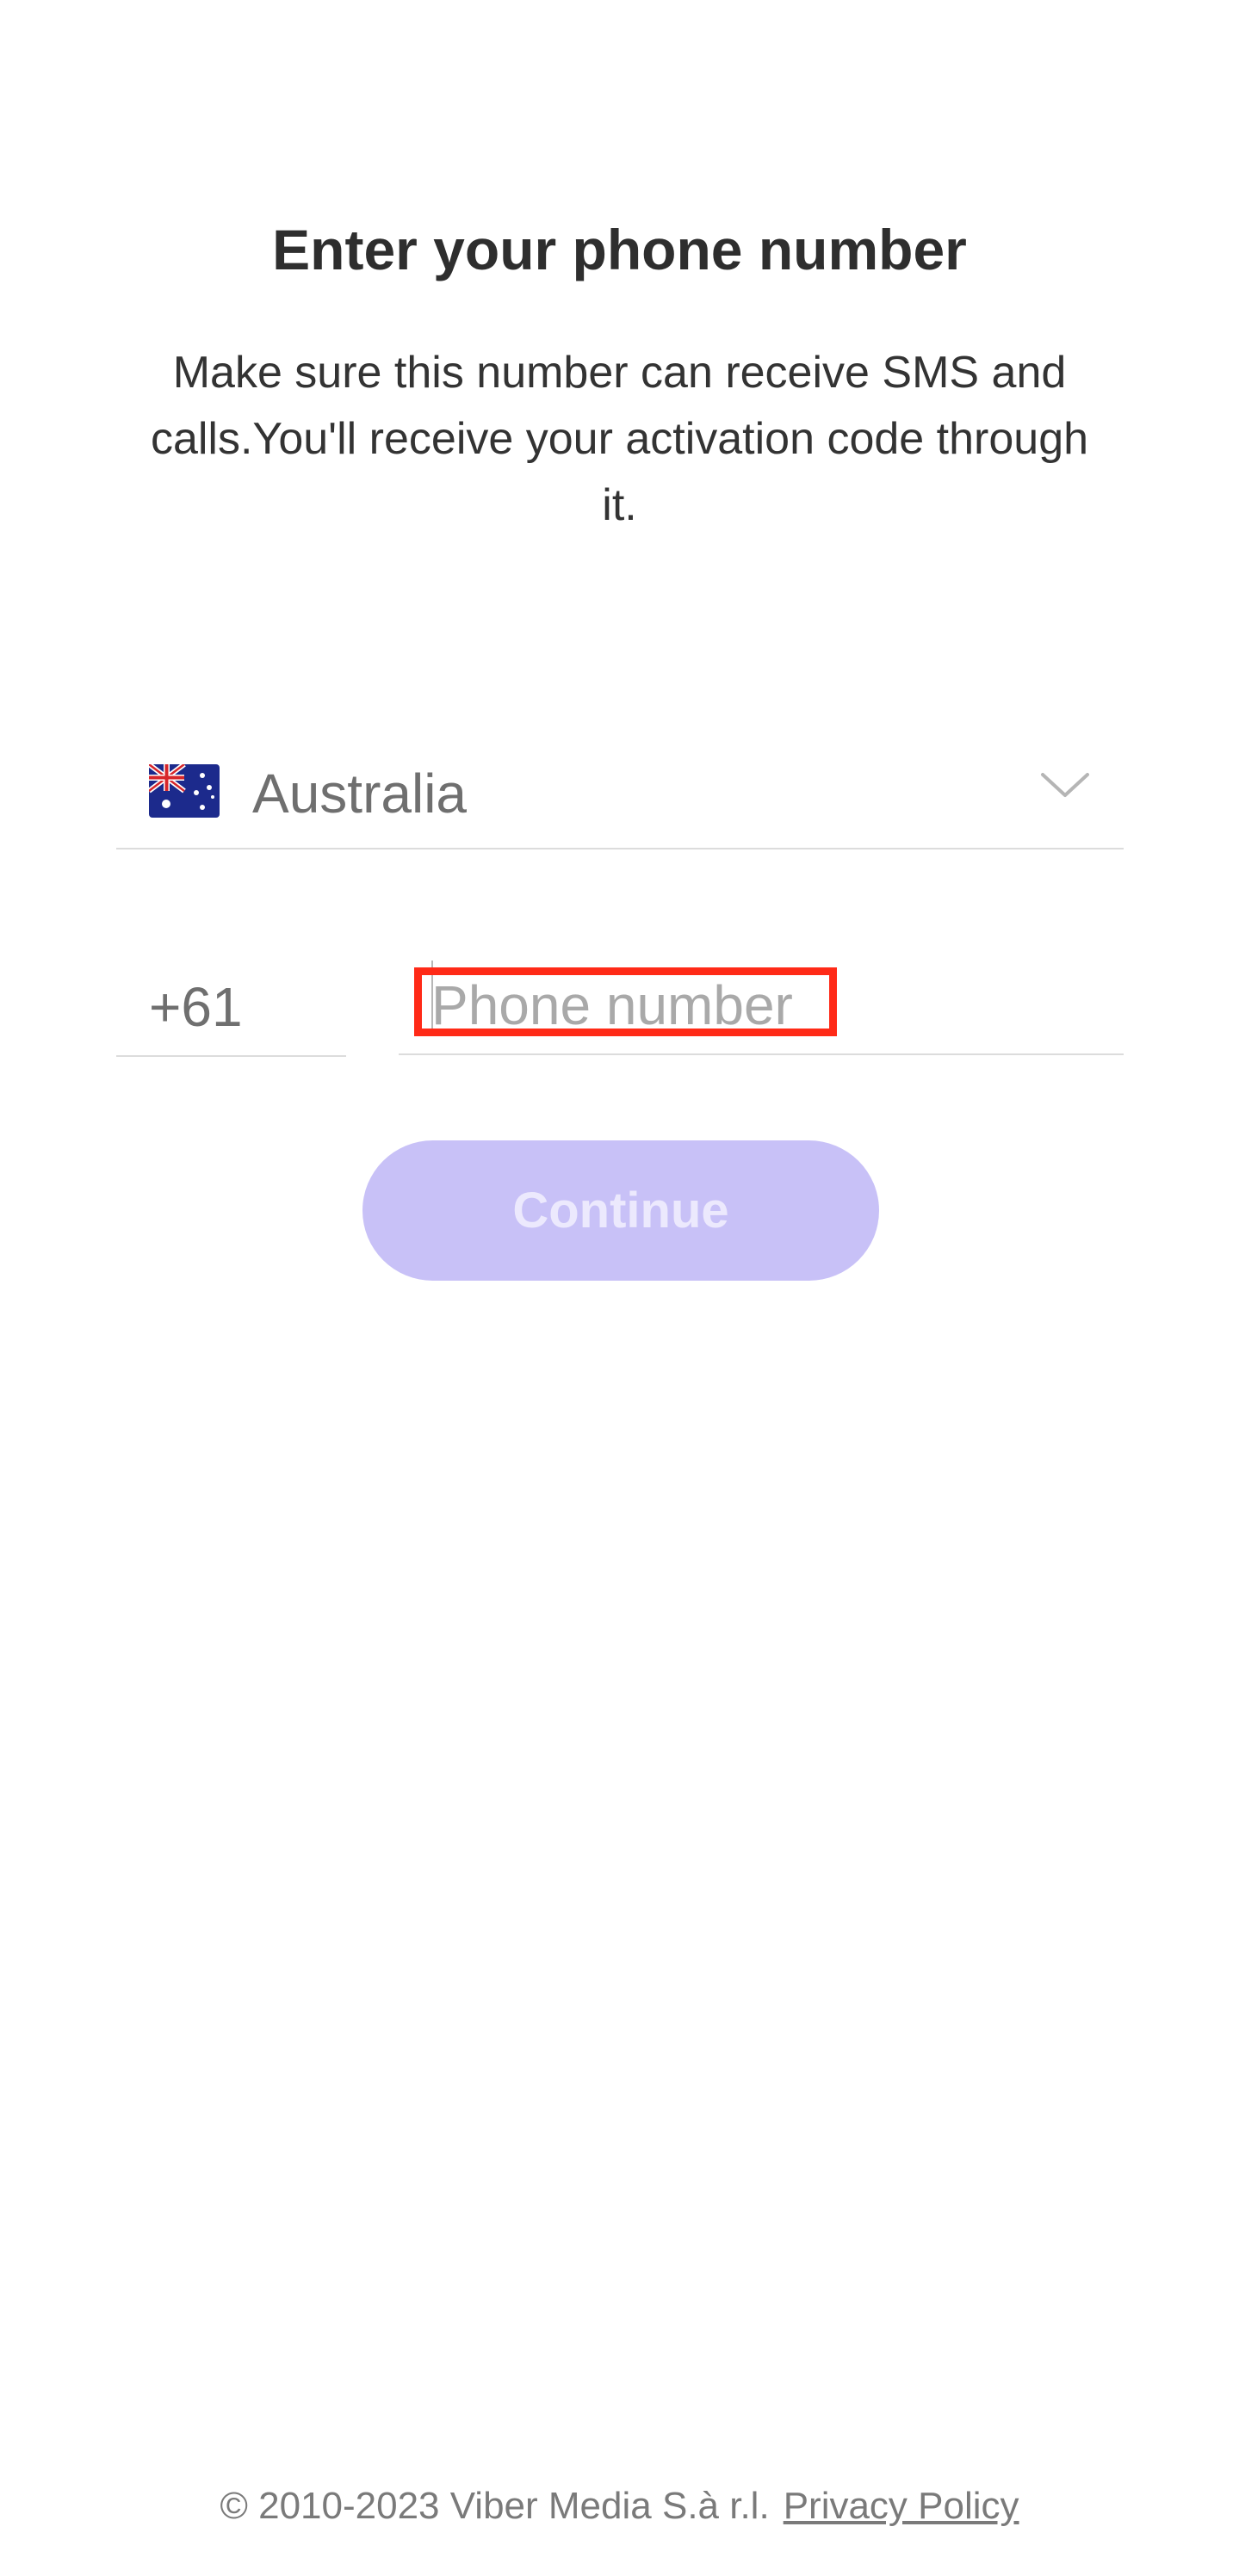 The width and height of the screenshot is (1239, 2576). Describe the element at coordinates (758, 1005) in the screenshot. I see `phone-number-input` at that location.